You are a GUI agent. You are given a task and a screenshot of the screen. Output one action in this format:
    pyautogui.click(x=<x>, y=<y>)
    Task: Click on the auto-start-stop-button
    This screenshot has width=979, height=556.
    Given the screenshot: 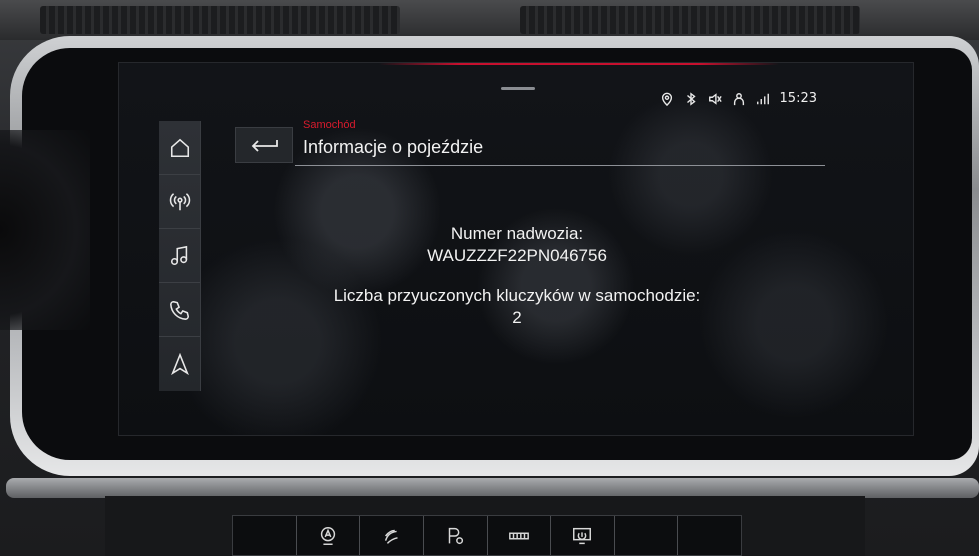 What is the action you would take?
    pyautogui.click(x=329, y=535)
    